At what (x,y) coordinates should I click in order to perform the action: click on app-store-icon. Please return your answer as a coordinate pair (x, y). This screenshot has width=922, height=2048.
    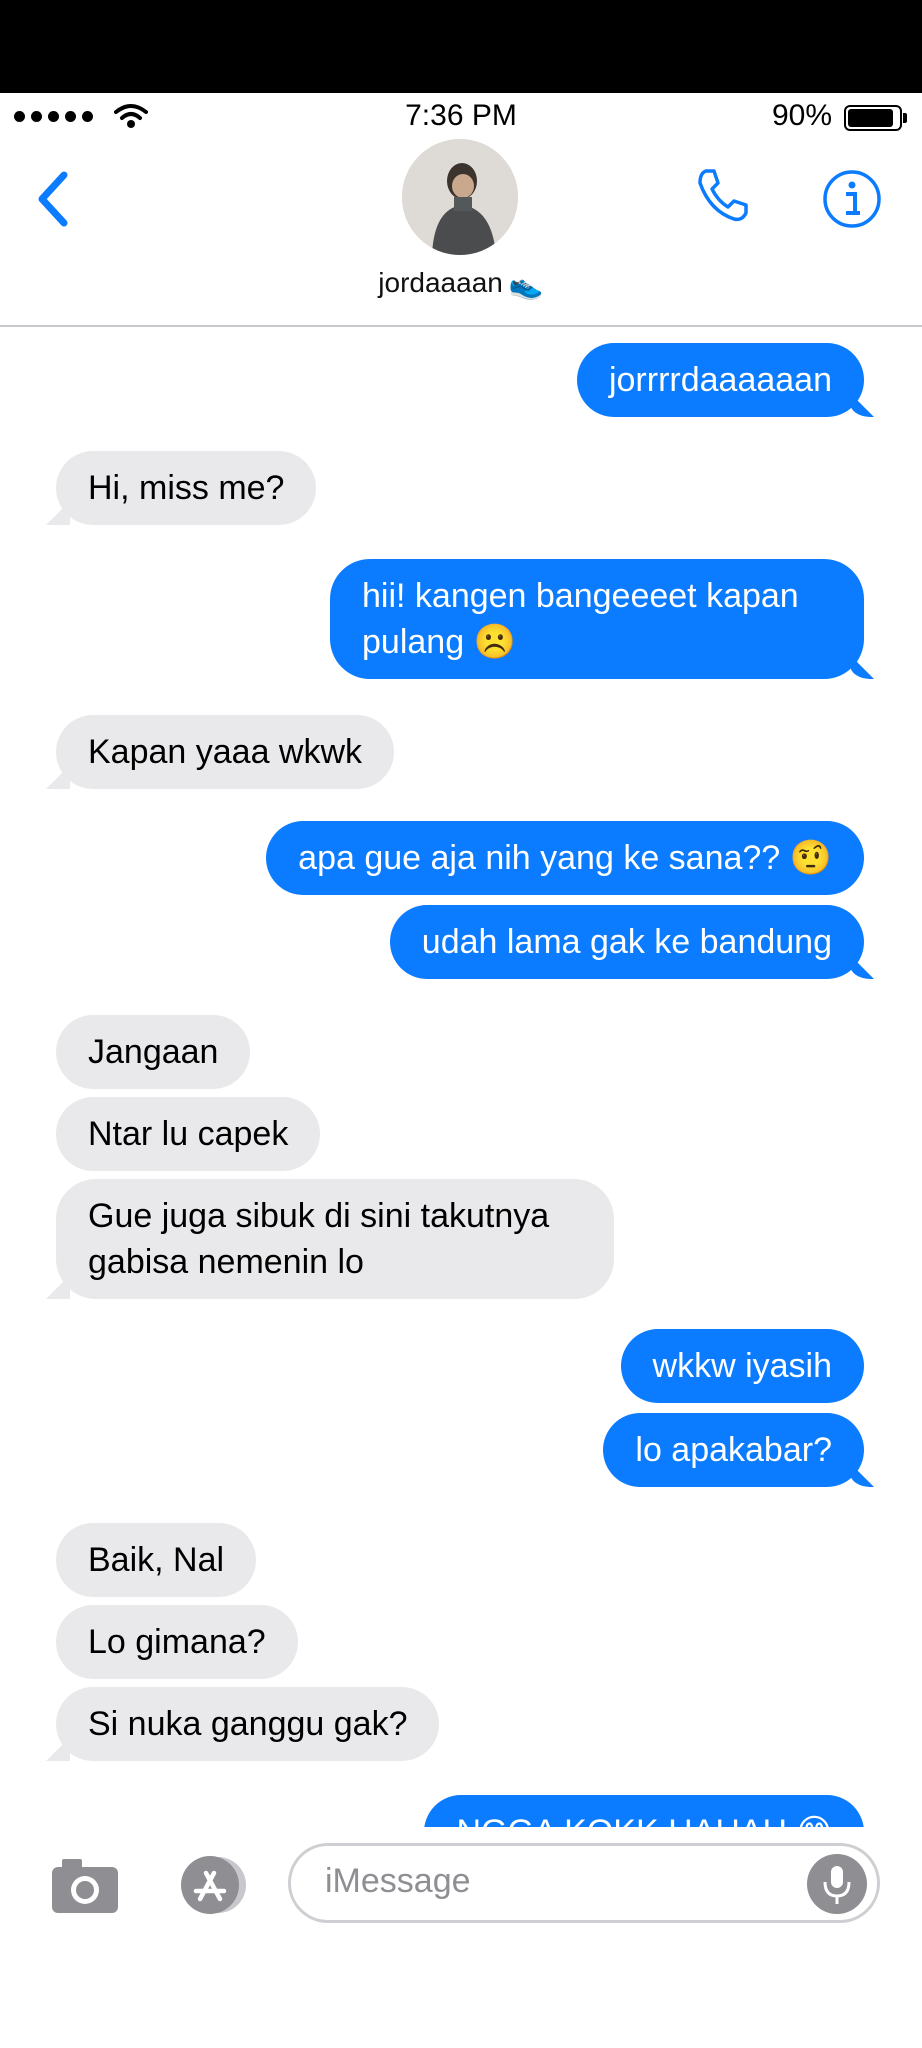
    Looking at the image, I should click on (210, 1885).